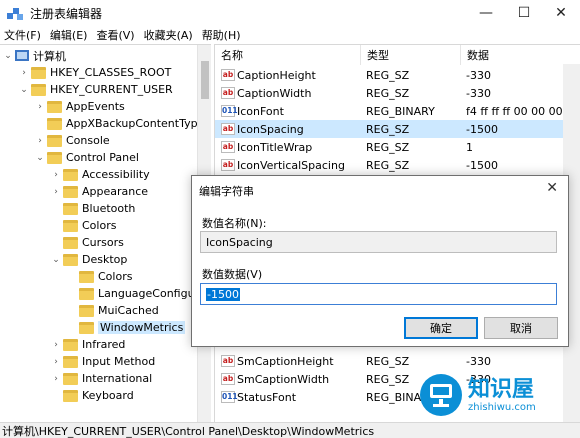 The width and height of the screenshot is (580, 438). Describe the element at coordinates (411, 55) in the screenshot. I see `column-header-type: 类型` at that location.